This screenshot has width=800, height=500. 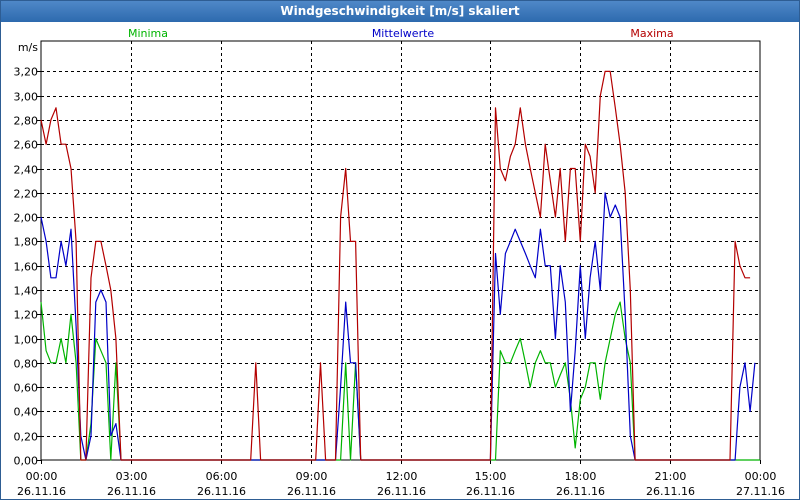 I want to click on y-tick-label: 2,60, so click(x=26, y=145).